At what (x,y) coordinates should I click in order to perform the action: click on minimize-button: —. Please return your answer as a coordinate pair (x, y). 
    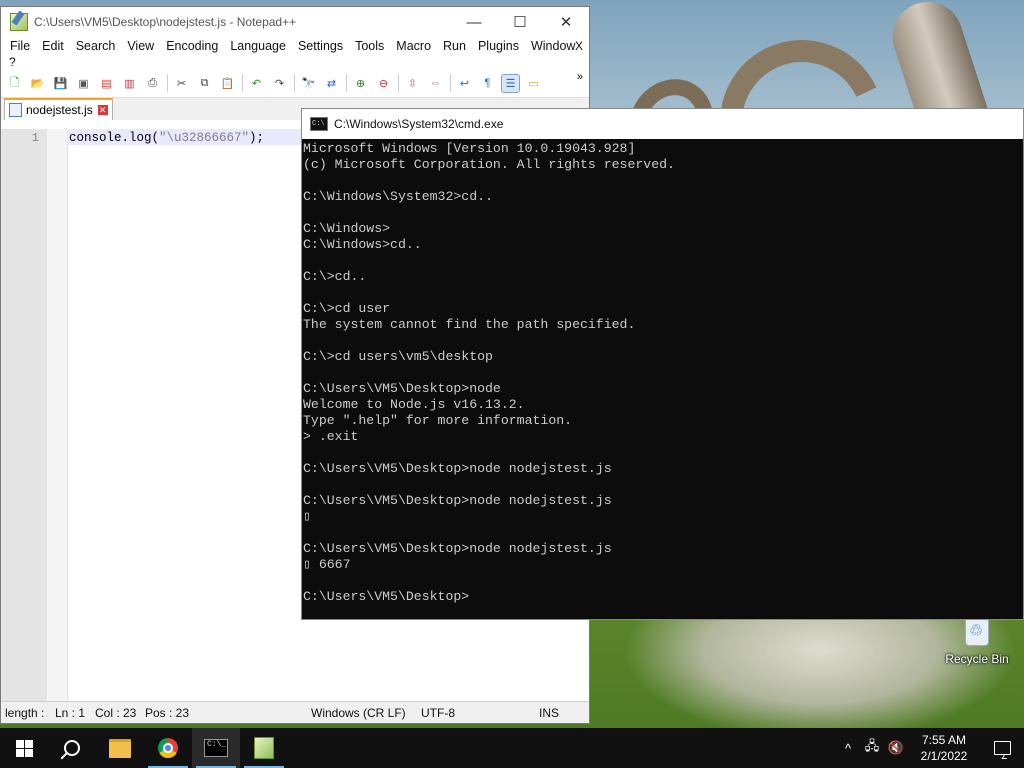
    Looking at the image, I should click on (474, 22).